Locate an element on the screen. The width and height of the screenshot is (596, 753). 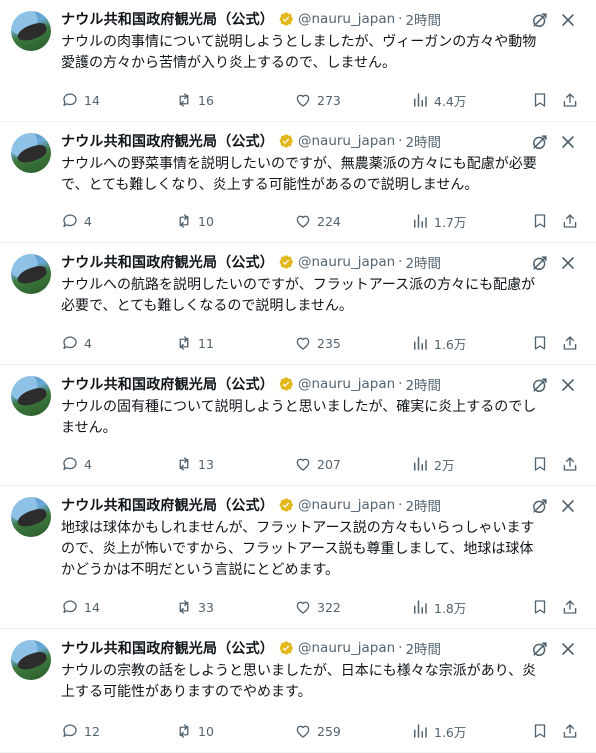
retweet-count: 33 is located at coordinates (206, 607).